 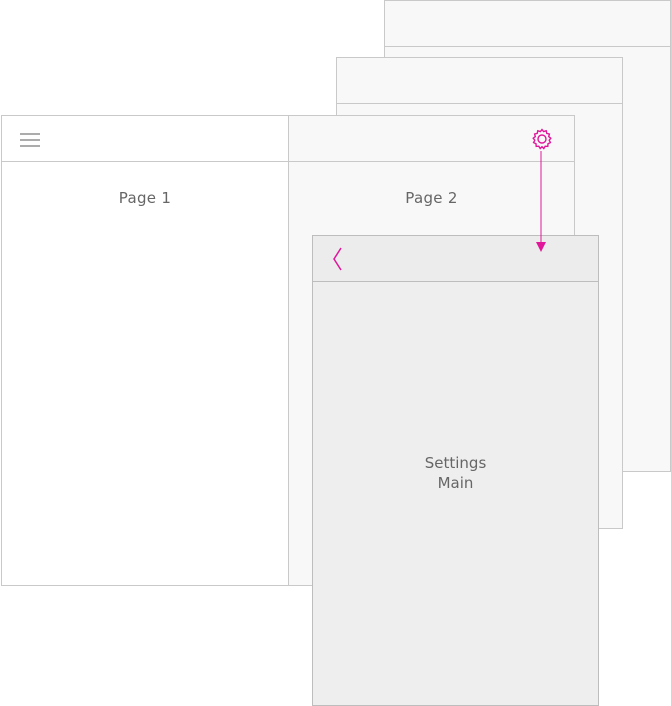 I want to click on gear-icon, so click(x=542, y=139).